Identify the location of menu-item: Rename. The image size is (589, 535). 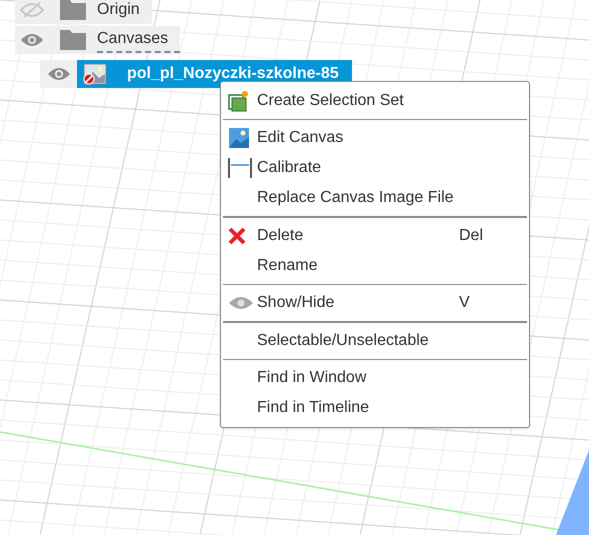
(375, 266).